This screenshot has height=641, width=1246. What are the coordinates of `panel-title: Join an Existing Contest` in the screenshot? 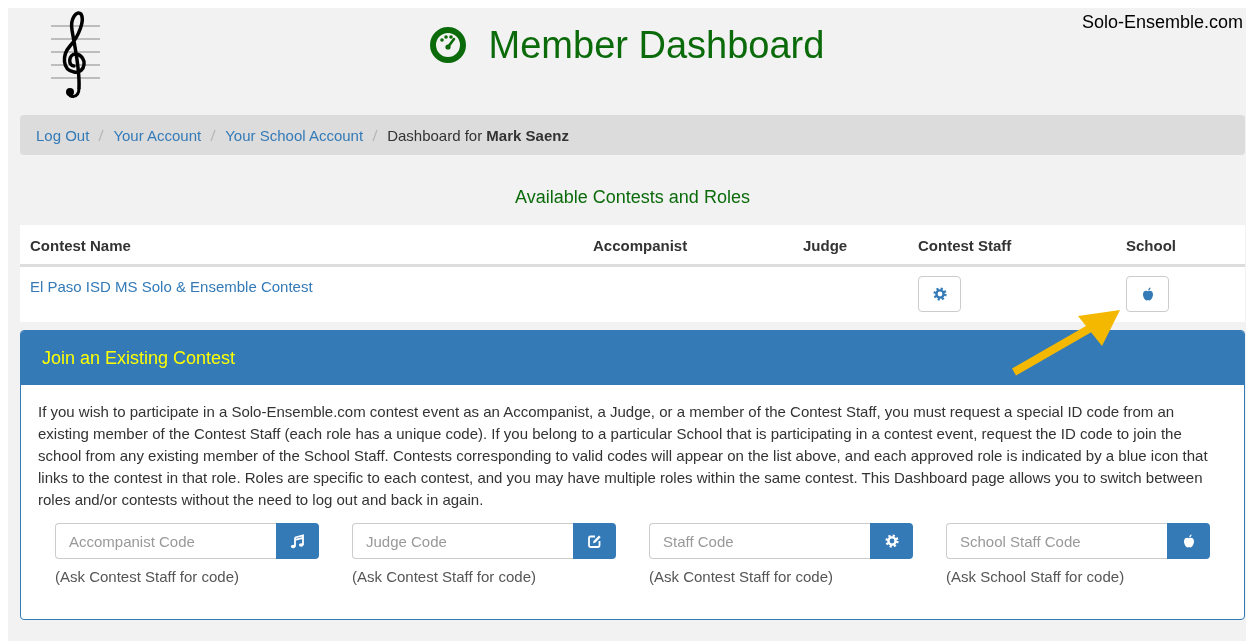 It's located at (139, 358).